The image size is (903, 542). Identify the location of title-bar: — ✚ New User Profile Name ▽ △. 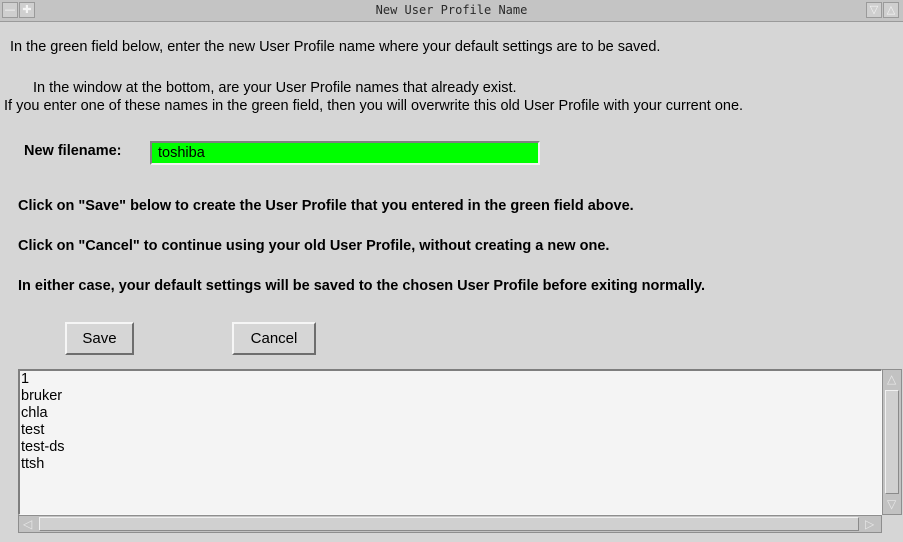
(451, 11).